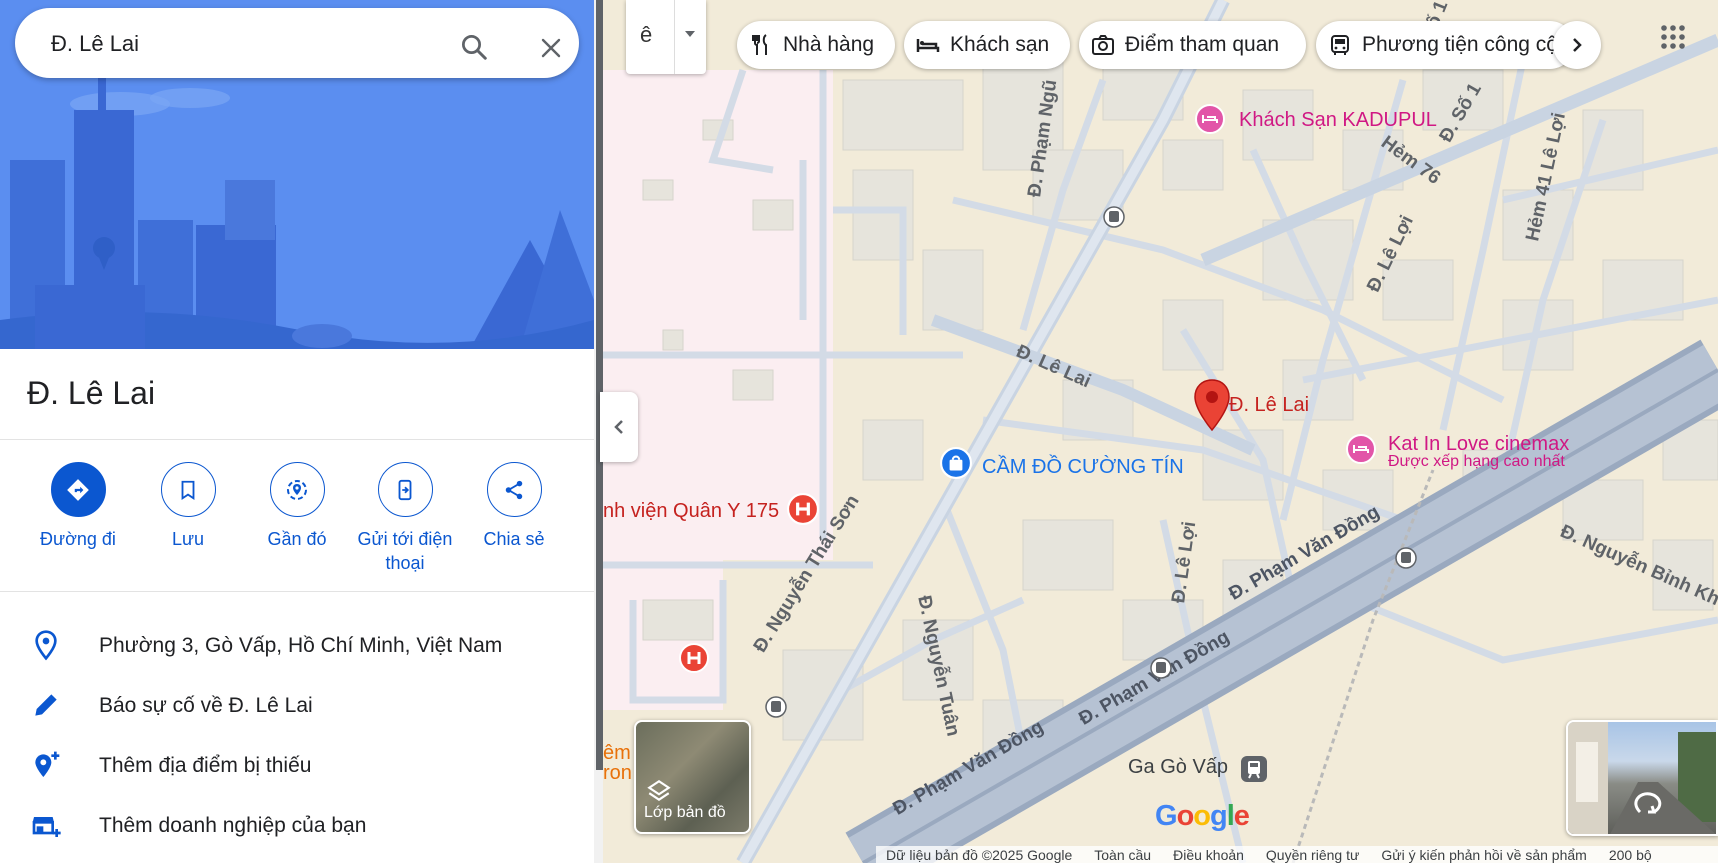 The image size is (1718, 863). What do you see at coordinates (685, 812) in the screenshot?
I see `layers-label: Lớp bản đồ` at bounding box center [685, 812].